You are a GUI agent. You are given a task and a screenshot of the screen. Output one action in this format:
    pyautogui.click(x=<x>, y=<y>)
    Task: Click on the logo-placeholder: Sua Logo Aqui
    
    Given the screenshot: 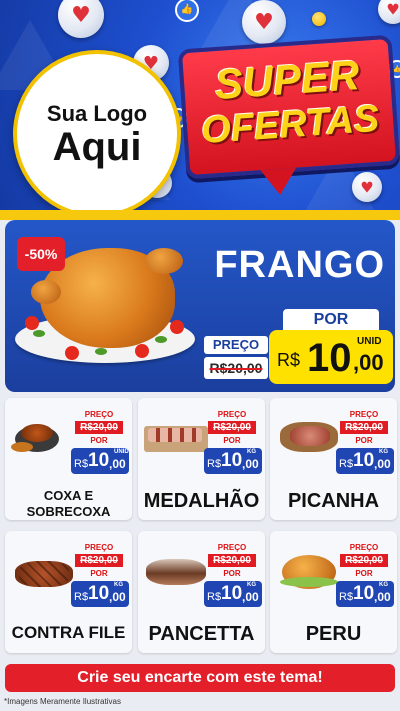 What is the action you would take?
    pyautogui.click(x=97, y=132)
    